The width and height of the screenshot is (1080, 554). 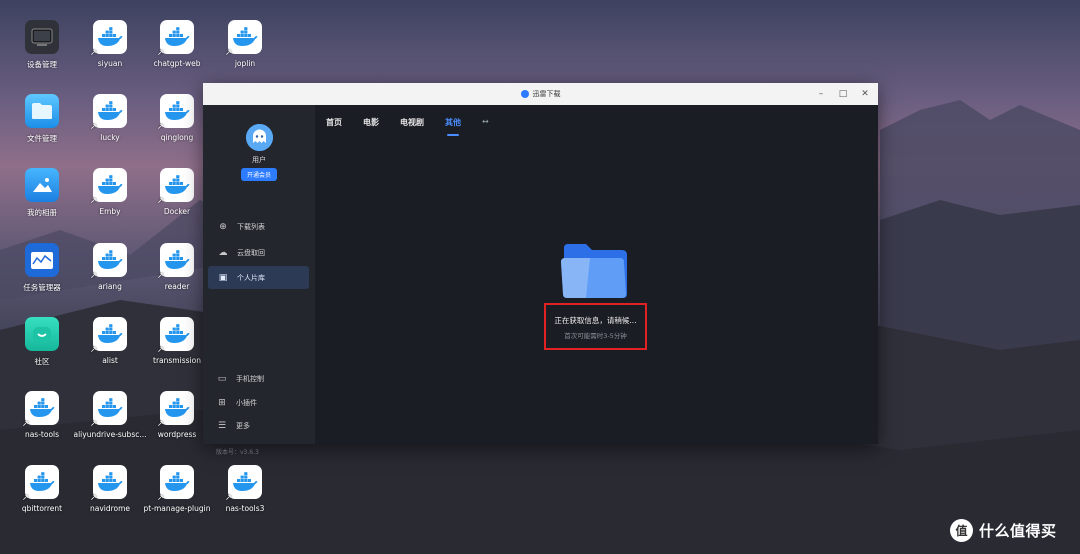 I want to click on desktop-icon: ↗ transmission, so click(x=177, y=348).